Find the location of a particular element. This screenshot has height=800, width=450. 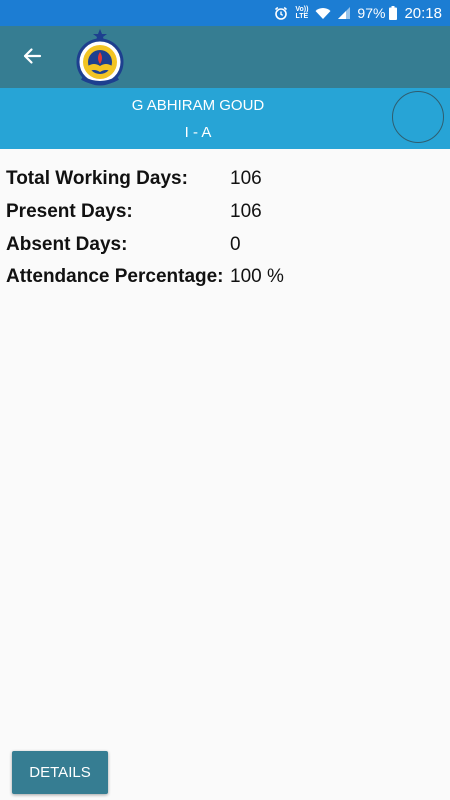

avatar is located at coordinates (418, 117).